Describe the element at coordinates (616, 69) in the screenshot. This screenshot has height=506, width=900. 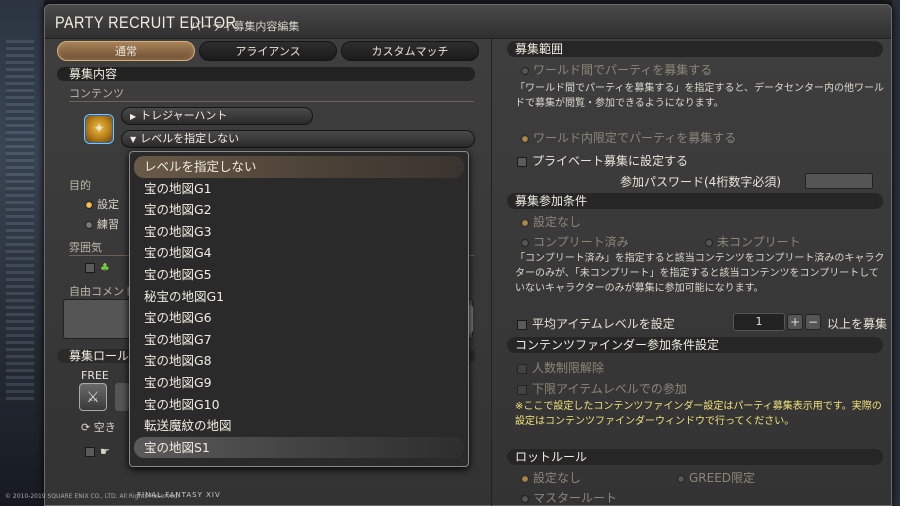
I see `world-between-option: ワールド間でパーティを募集する` at that location.